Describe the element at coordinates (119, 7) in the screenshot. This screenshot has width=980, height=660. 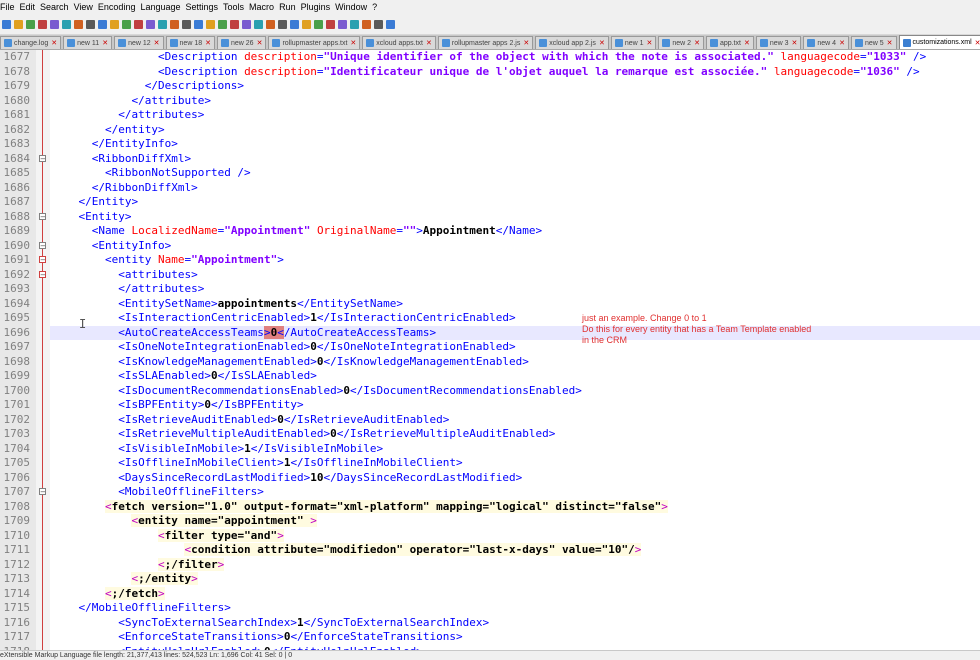
I see `menu-encoding: Encoding` at that location.